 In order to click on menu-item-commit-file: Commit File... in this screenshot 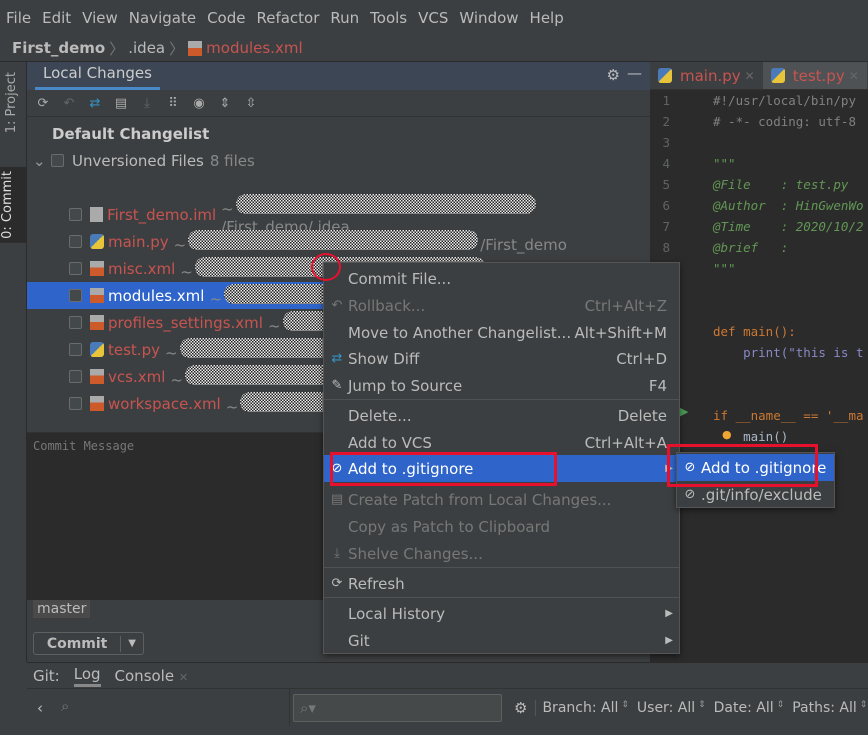, I will do `click(501, 278)`.